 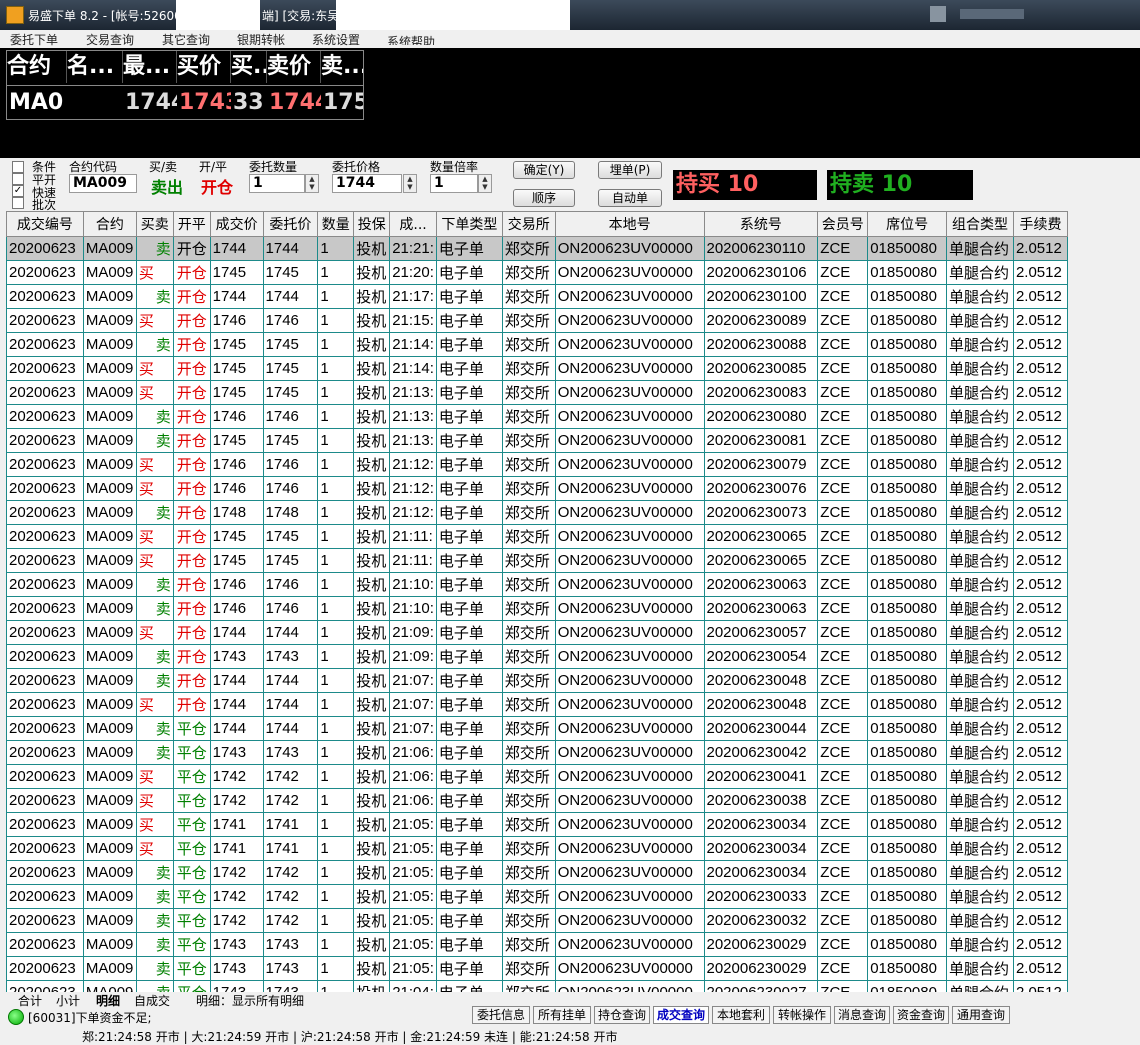 I want to click on column-header: 投保, so click(x=372, y=224).